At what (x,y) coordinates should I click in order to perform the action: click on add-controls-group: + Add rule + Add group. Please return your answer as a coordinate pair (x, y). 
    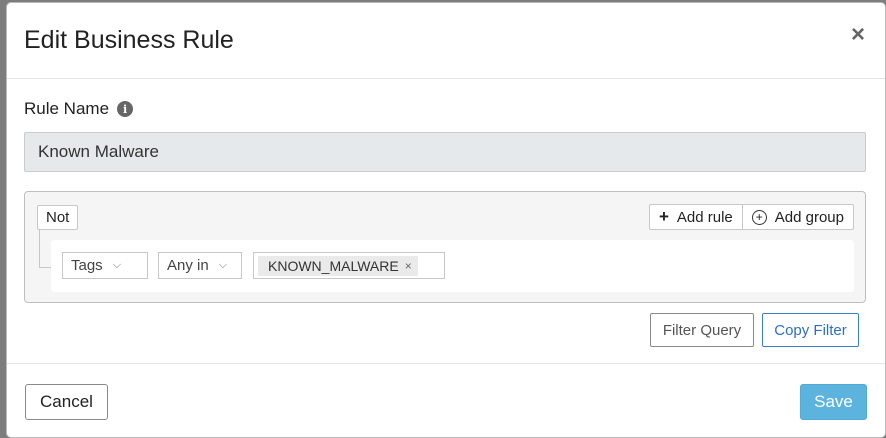
    Looking at the image, I should click on (751, 217).